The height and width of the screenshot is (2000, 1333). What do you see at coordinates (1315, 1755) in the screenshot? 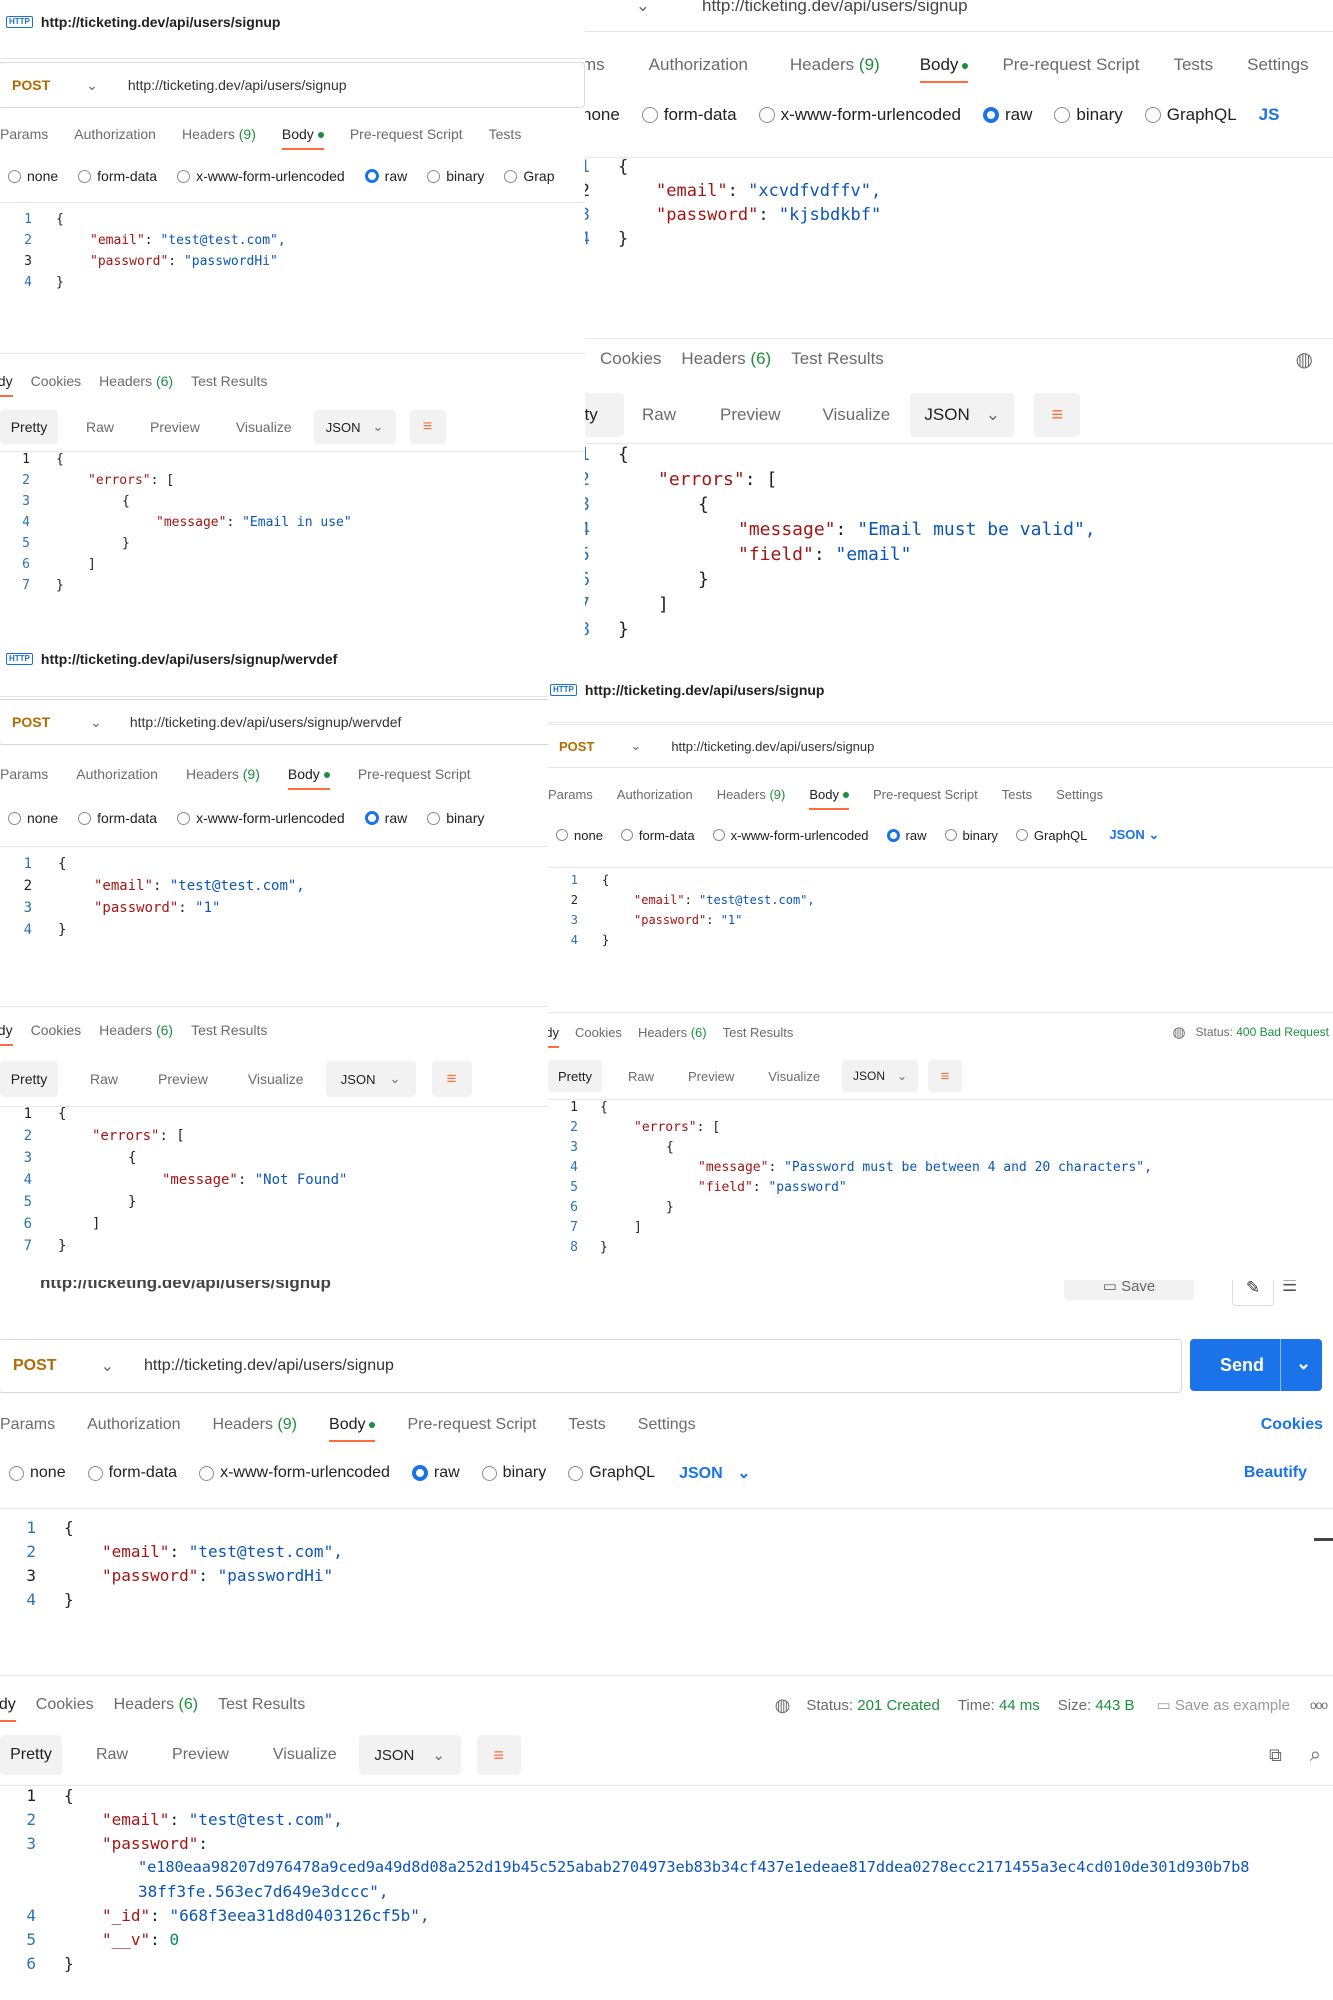
I see `search-icon: ⌕` at bounding box center [1315, 1755].